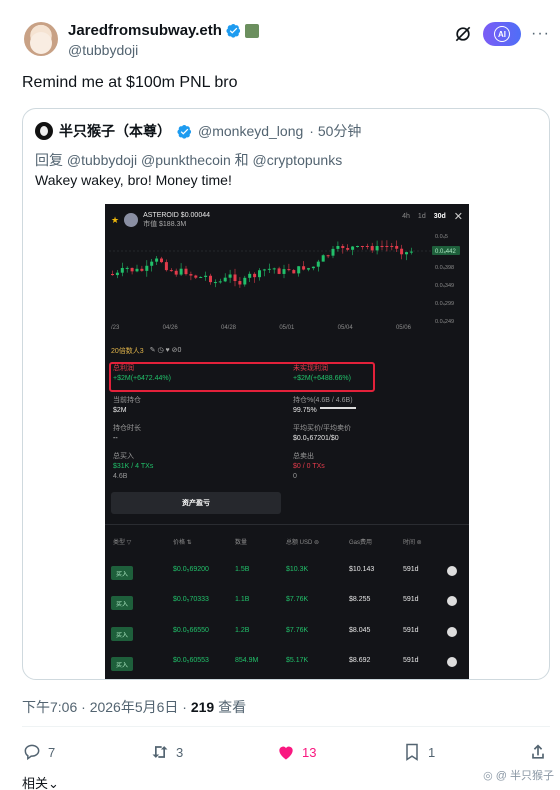  Describe the element at coordinates (160, 220) in the screenshot. I see `token-header: ★ ASTEROID $0.00044 市值 $188.3M` at that location.